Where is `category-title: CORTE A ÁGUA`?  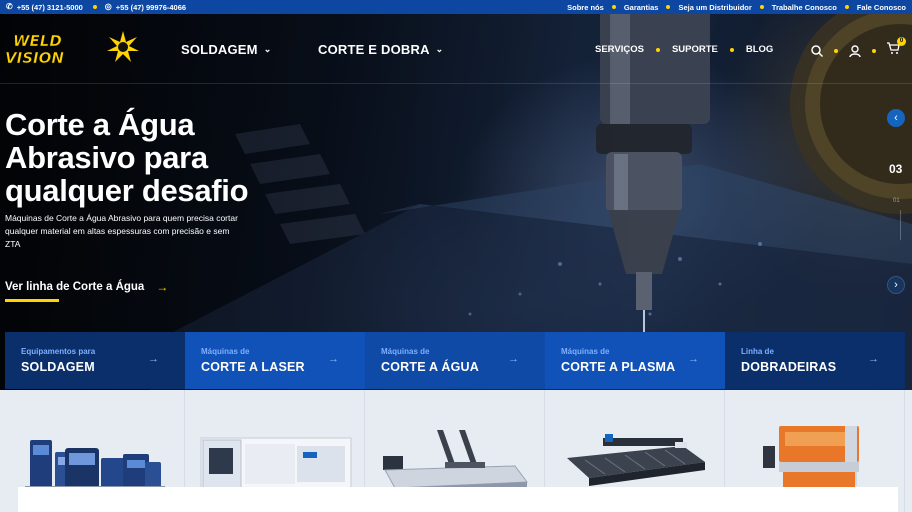 category-title: CORTE A ÁGUA is located at coordinates (430, 367).